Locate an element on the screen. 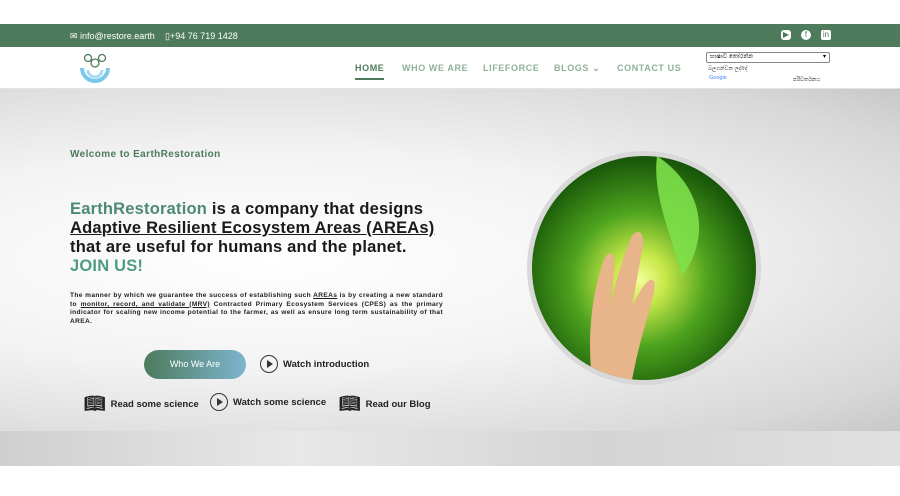  nav-home: HOME is located at coordinates (370, 71).